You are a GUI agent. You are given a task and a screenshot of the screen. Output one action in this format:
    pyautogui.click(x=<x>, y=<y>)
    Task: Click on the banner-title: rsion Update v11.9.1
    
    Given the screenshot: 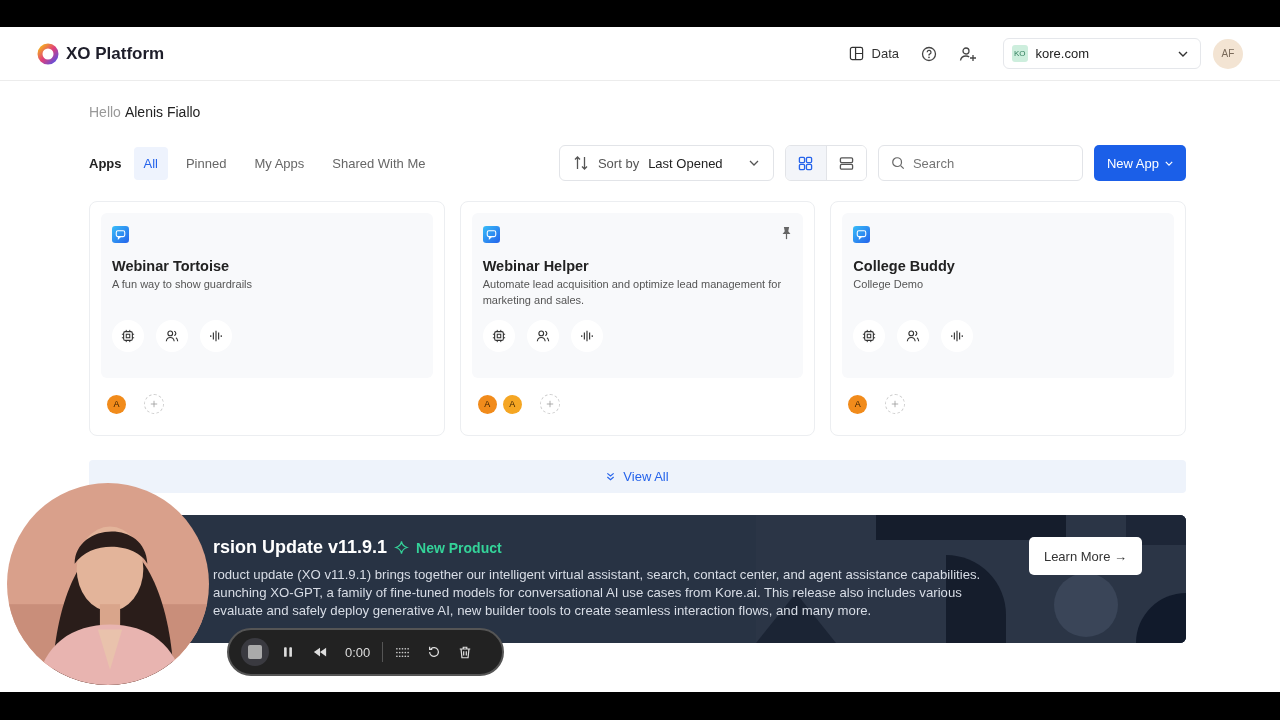 What is the action you would take?
    pyautogui.click(x=300, y=547)
    